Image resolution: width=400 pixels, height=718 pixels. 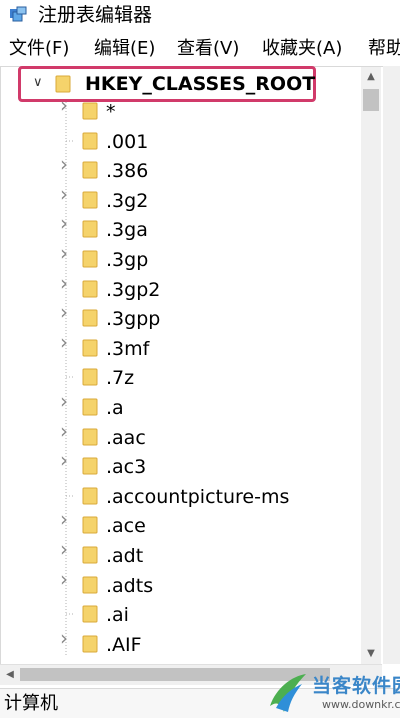 What do you see at coordinates (120, 378) in the screenshot?
I see `tree-item-label: .7z` at bounding box center [120, 378].